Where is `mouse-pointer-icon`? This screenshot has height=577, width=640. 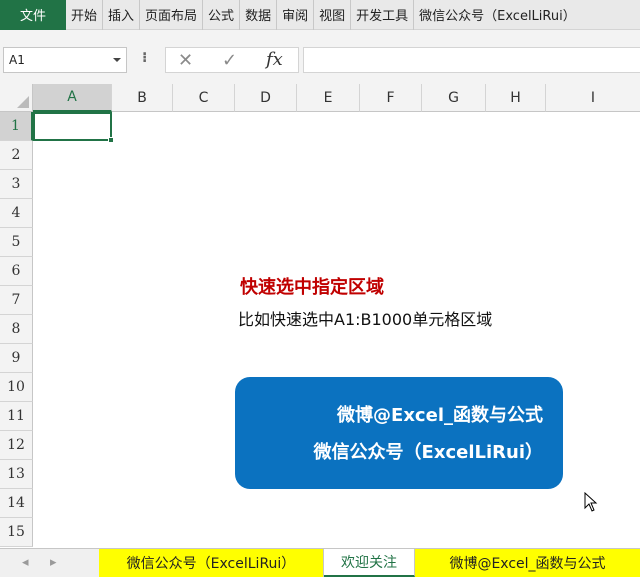 mouse-pointer-icon is located at coordinates (591, 502).